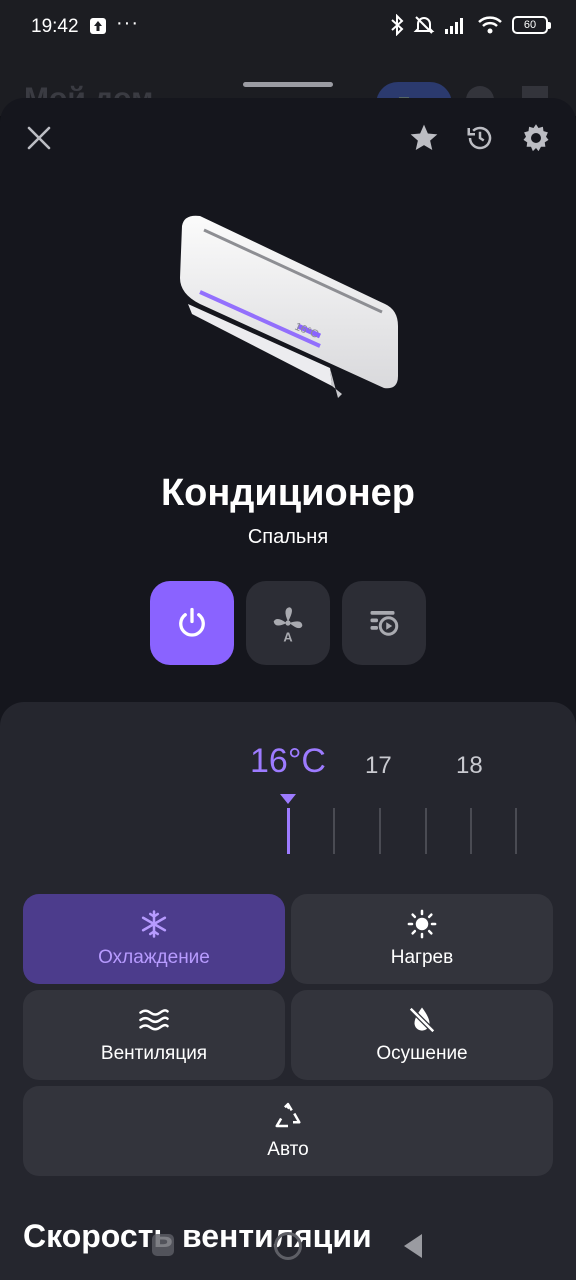  I want to click on mode-cooling-label: Охлаждение, so click(154, 957).